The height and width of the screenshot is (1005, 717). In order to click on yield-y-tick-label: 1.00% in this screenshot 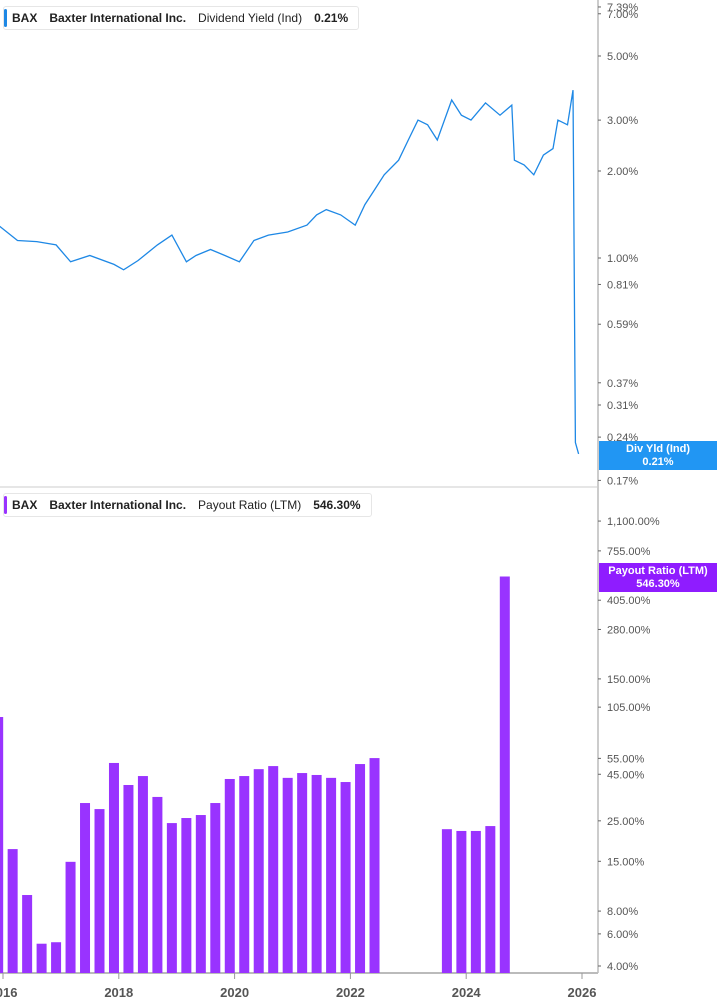, I will do `click(622, 259)`.